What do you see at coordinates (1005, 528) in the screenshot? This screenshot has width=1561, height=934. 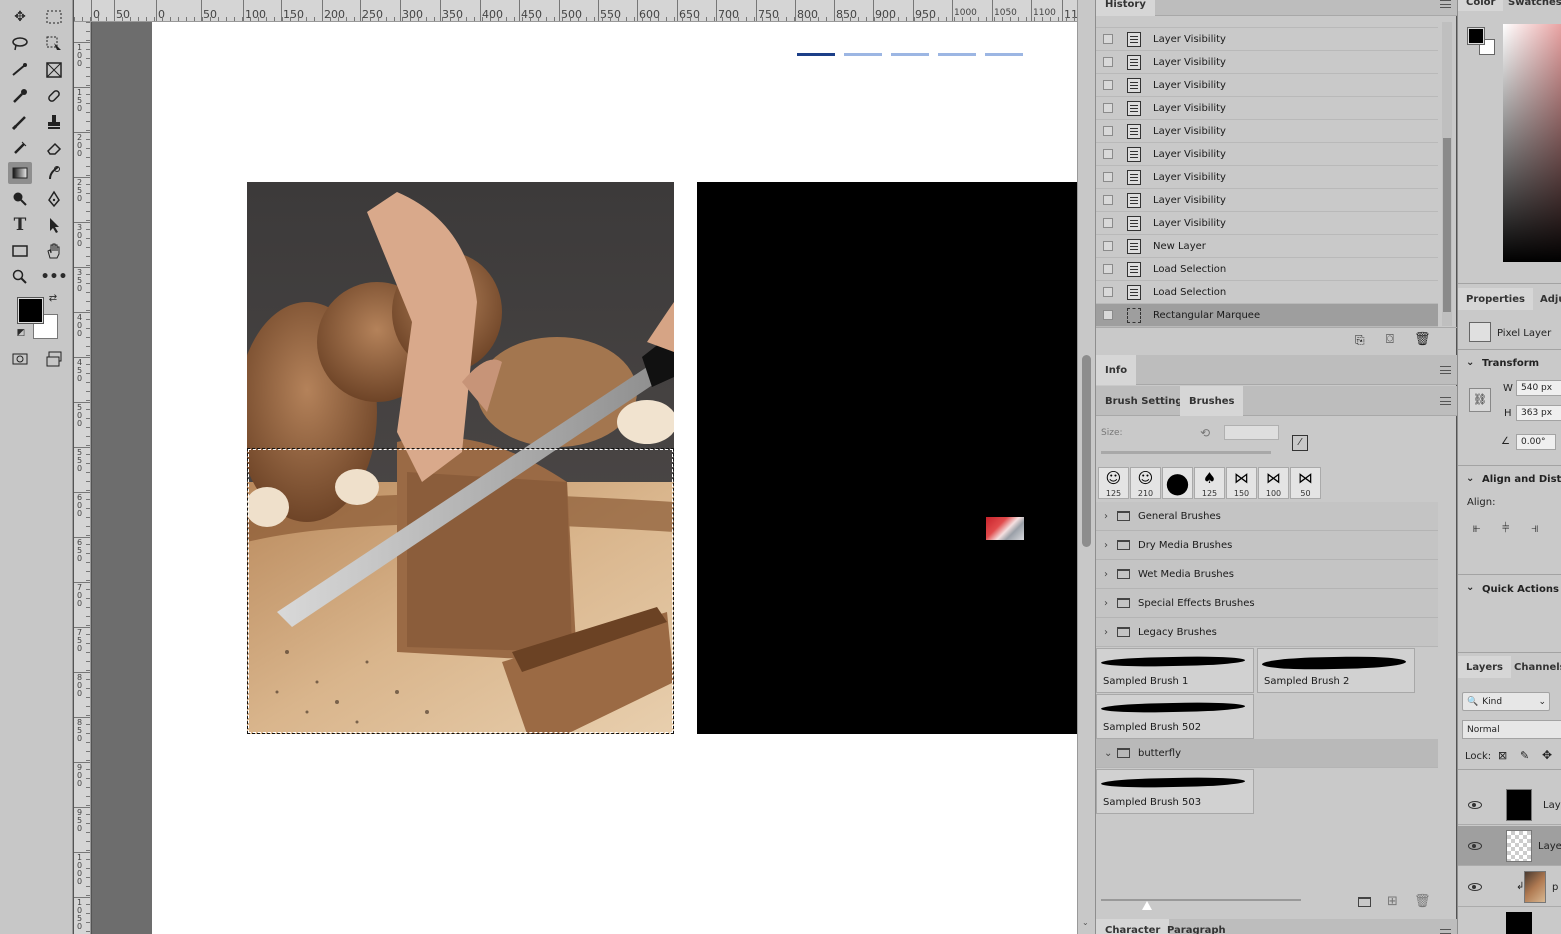 I see `small-image-element` at bounding box center [1005, 528].